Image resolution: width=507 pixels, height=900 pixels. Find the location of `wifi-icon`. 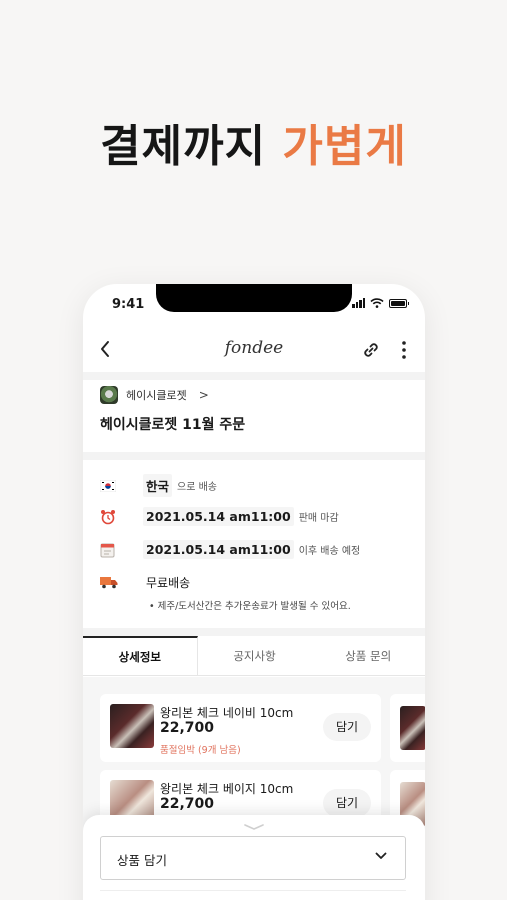

wifi-icon is located at coordinates (377, 303).